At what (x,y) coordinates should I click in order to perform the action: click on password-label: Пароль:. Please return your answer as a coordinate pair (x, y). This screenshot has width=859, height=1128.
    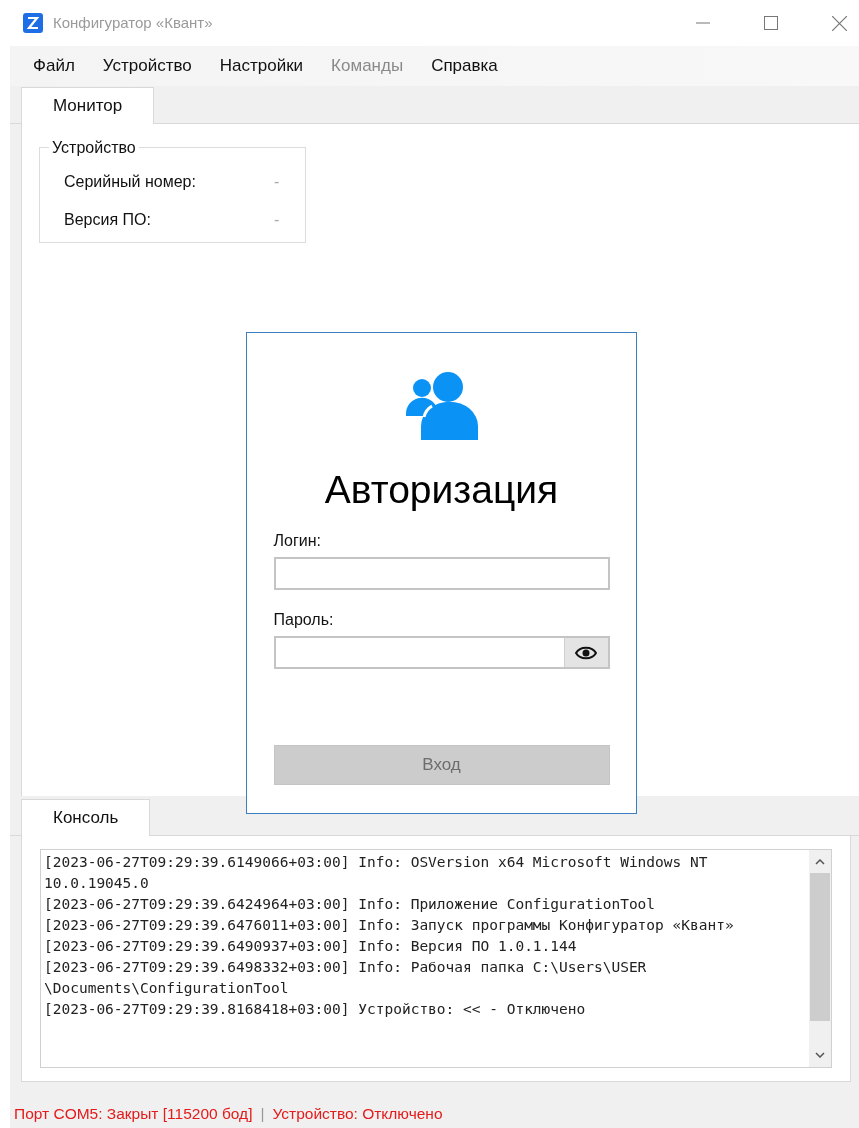
    Looking at the image, I should click on (304, 620).